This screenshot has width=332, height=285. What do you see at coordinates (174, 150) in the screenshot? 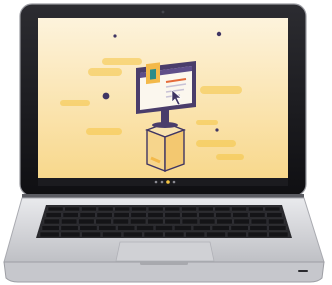
I see `pedestal-right` at bounding box center [174, 150].